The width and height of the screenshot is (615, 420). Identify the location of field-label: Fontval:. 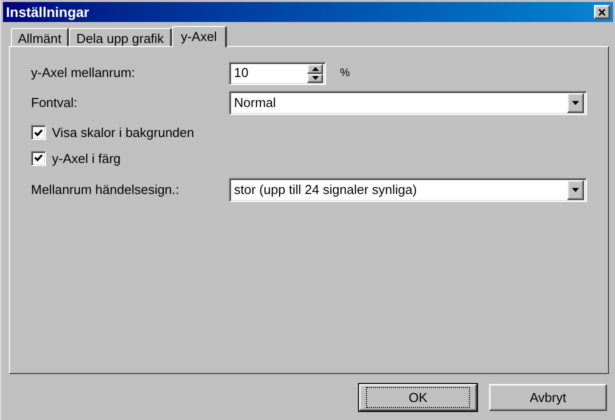
(54, 103).